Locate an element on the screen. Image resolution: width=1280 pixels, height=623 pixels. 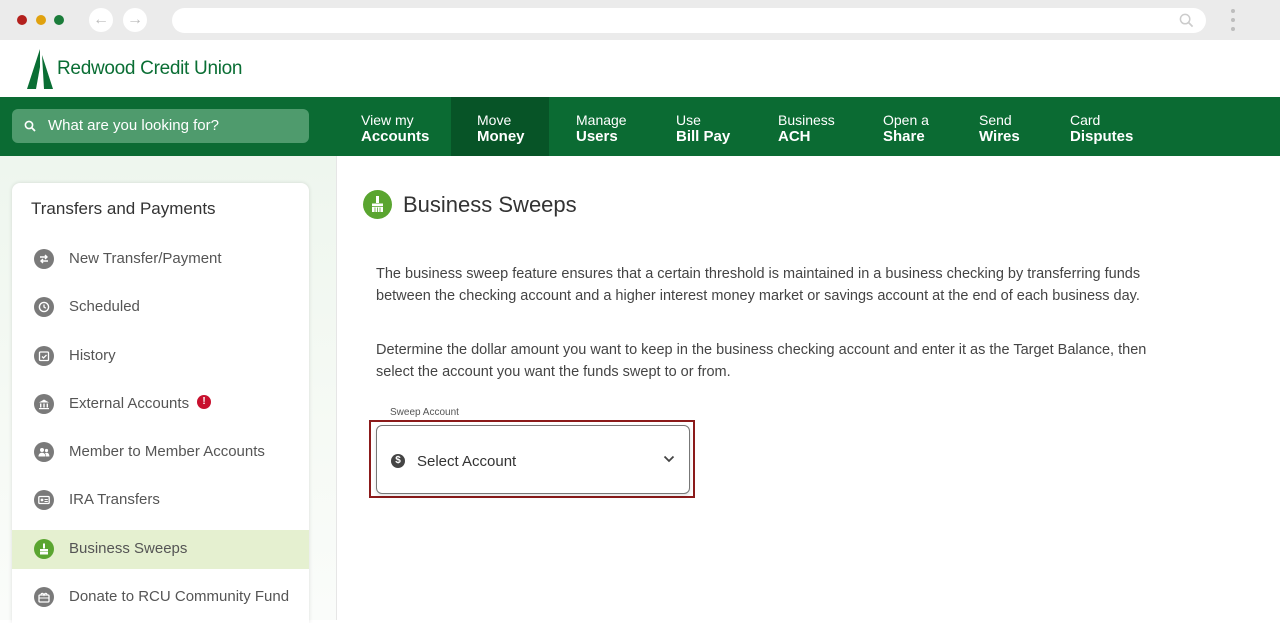
select-value: Select Account is located at coordinates (467, 461).